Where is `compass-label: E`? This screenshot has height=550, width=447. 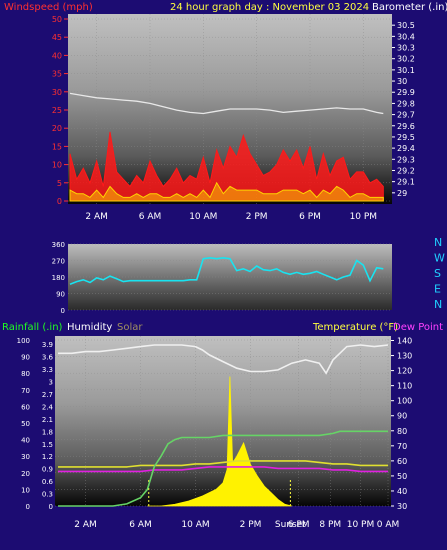 compass-label: E is located at coordinates (437, 289).